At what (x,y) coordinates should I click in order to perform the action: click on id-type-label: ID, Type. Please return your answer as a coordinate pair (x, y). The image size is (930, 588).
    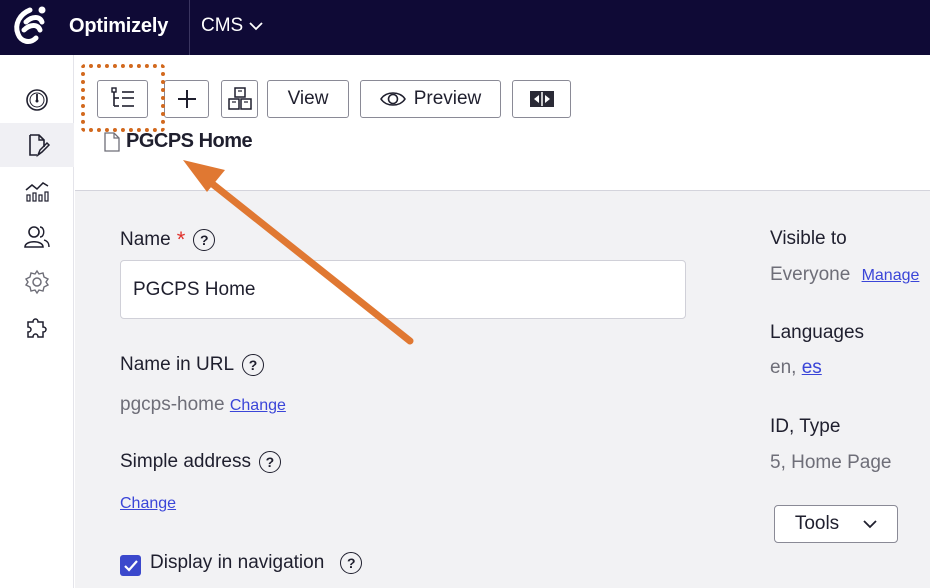
    Looking at the image, I should click on (805, 427).